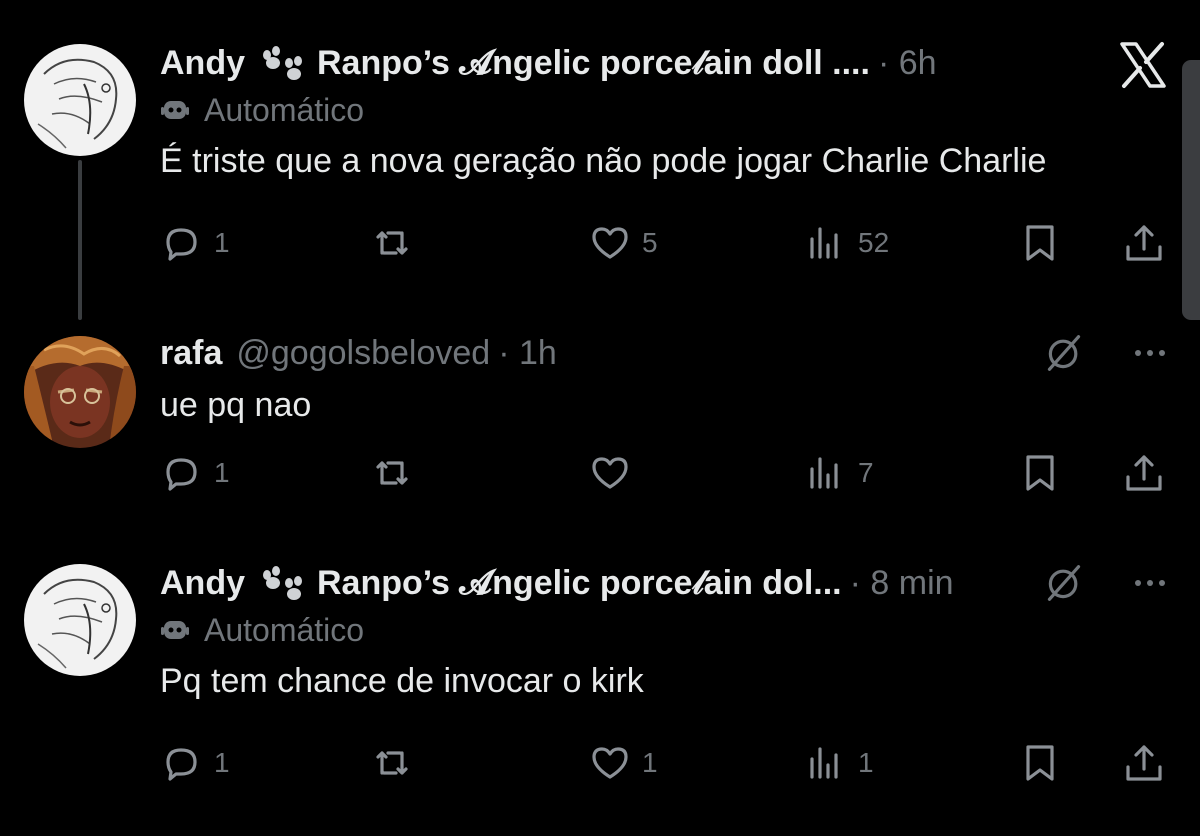  What do you see at coordinates (236, 405) in the screenshot?
I see `post-text: ue pq nao` at bounding box center [236, 405].